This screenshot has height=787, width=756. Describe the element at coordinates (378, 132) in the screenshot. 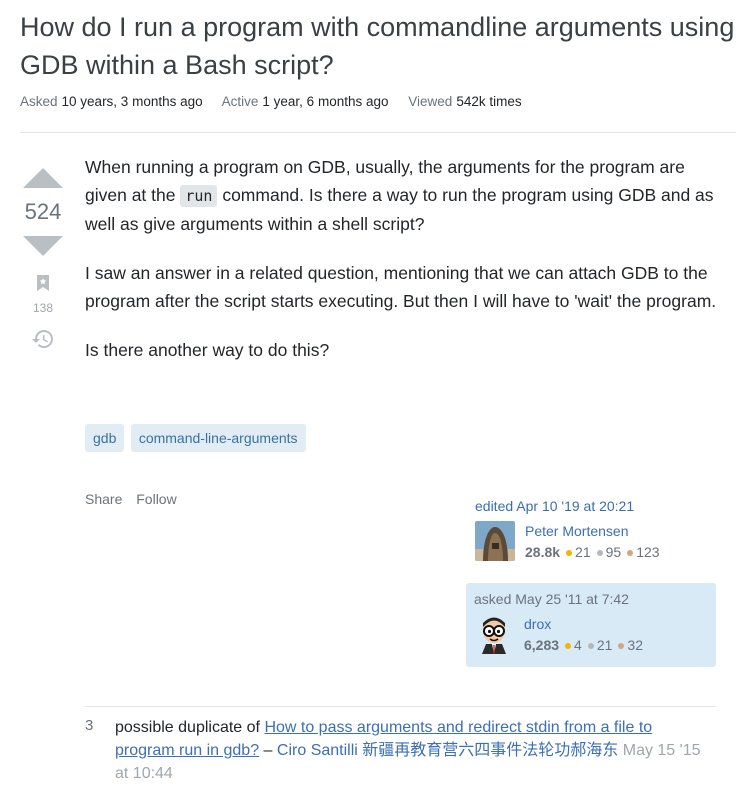

I see `divider` at that location.